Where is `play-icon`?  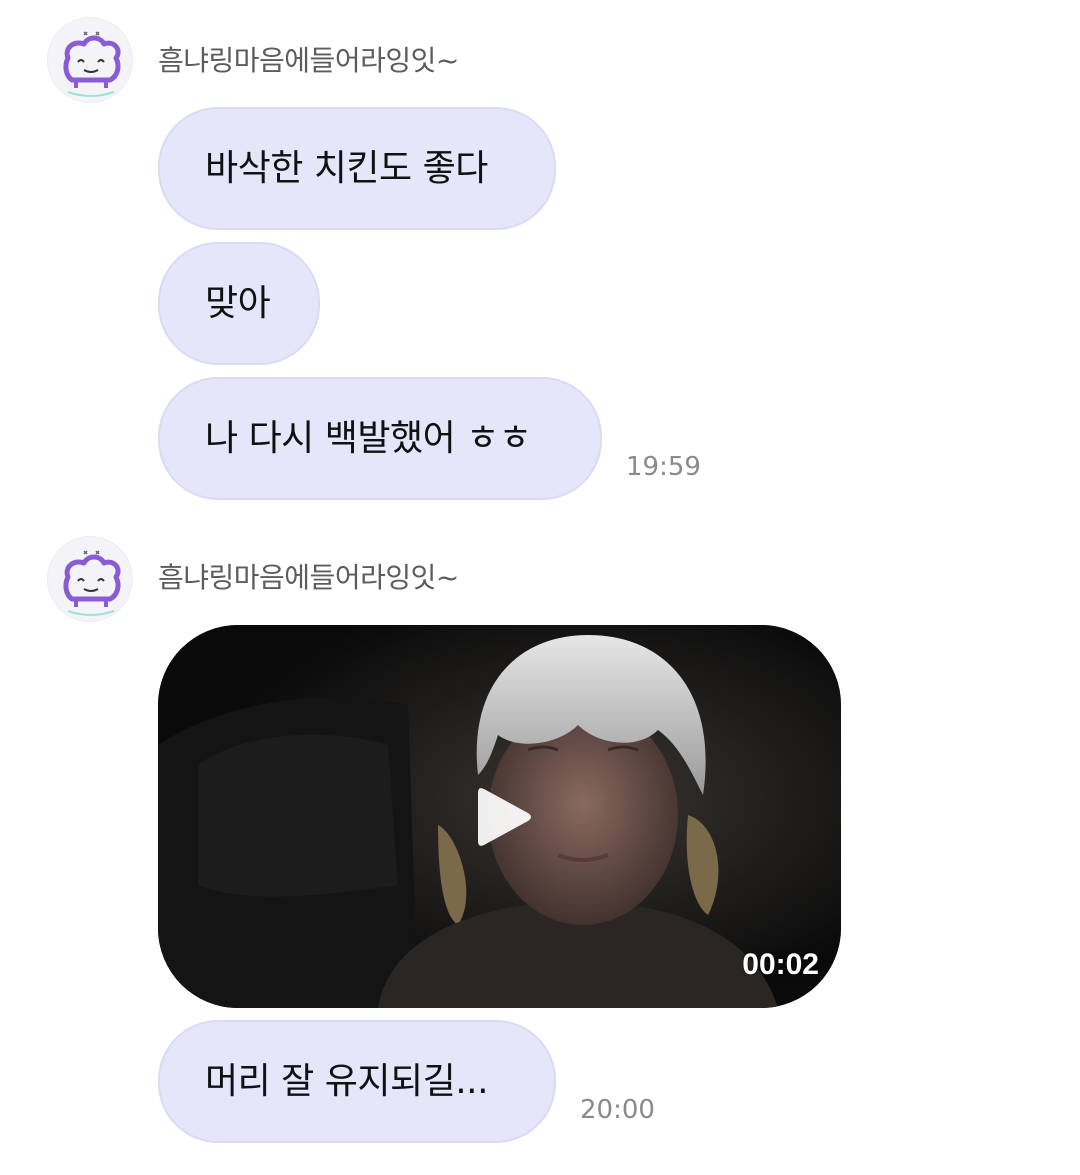
play-icon is located at coordinates (504, 817).